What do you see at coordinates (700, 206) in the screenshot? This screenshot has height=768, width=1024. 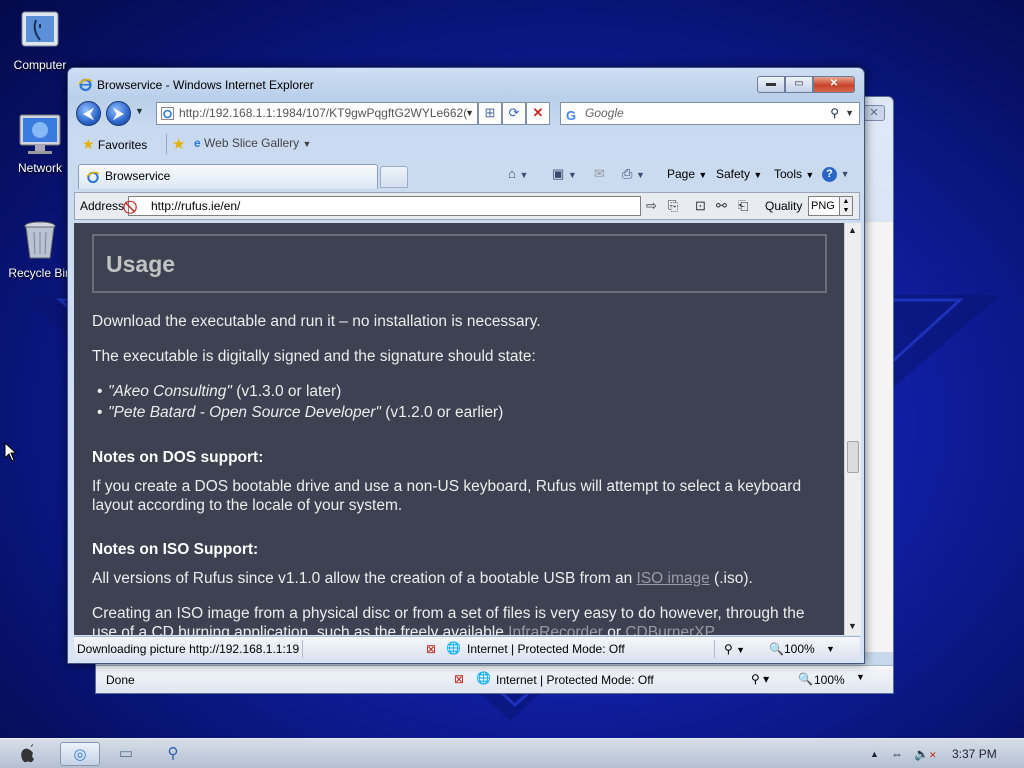 I see `find-icon: ⊡` at bounding box center [700, 206].